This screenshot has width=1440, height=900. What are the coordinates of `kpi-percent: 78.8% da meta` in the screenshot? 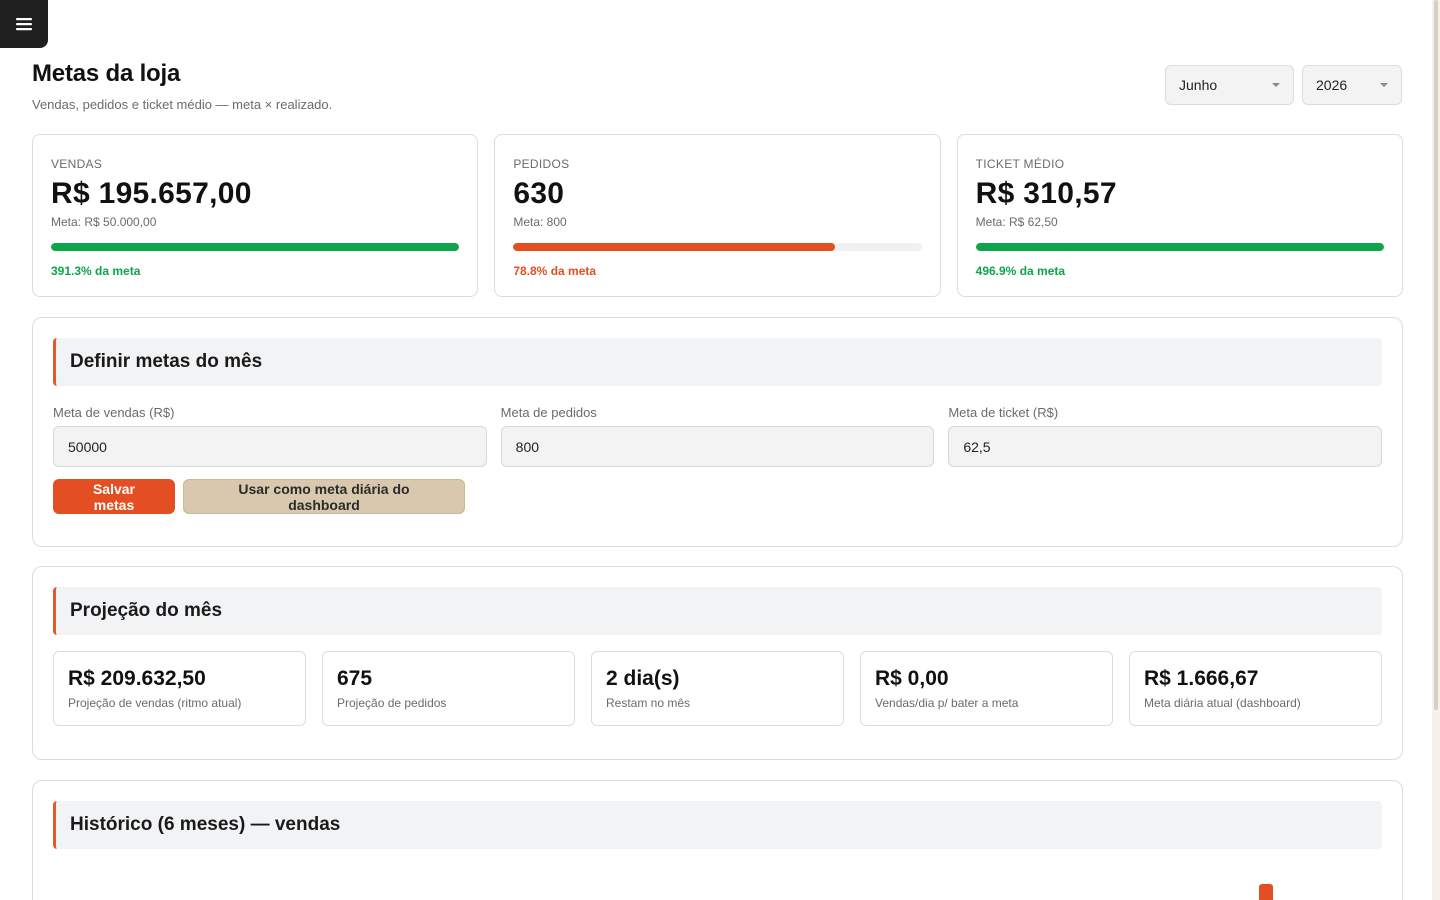 It's located at (555, 271).